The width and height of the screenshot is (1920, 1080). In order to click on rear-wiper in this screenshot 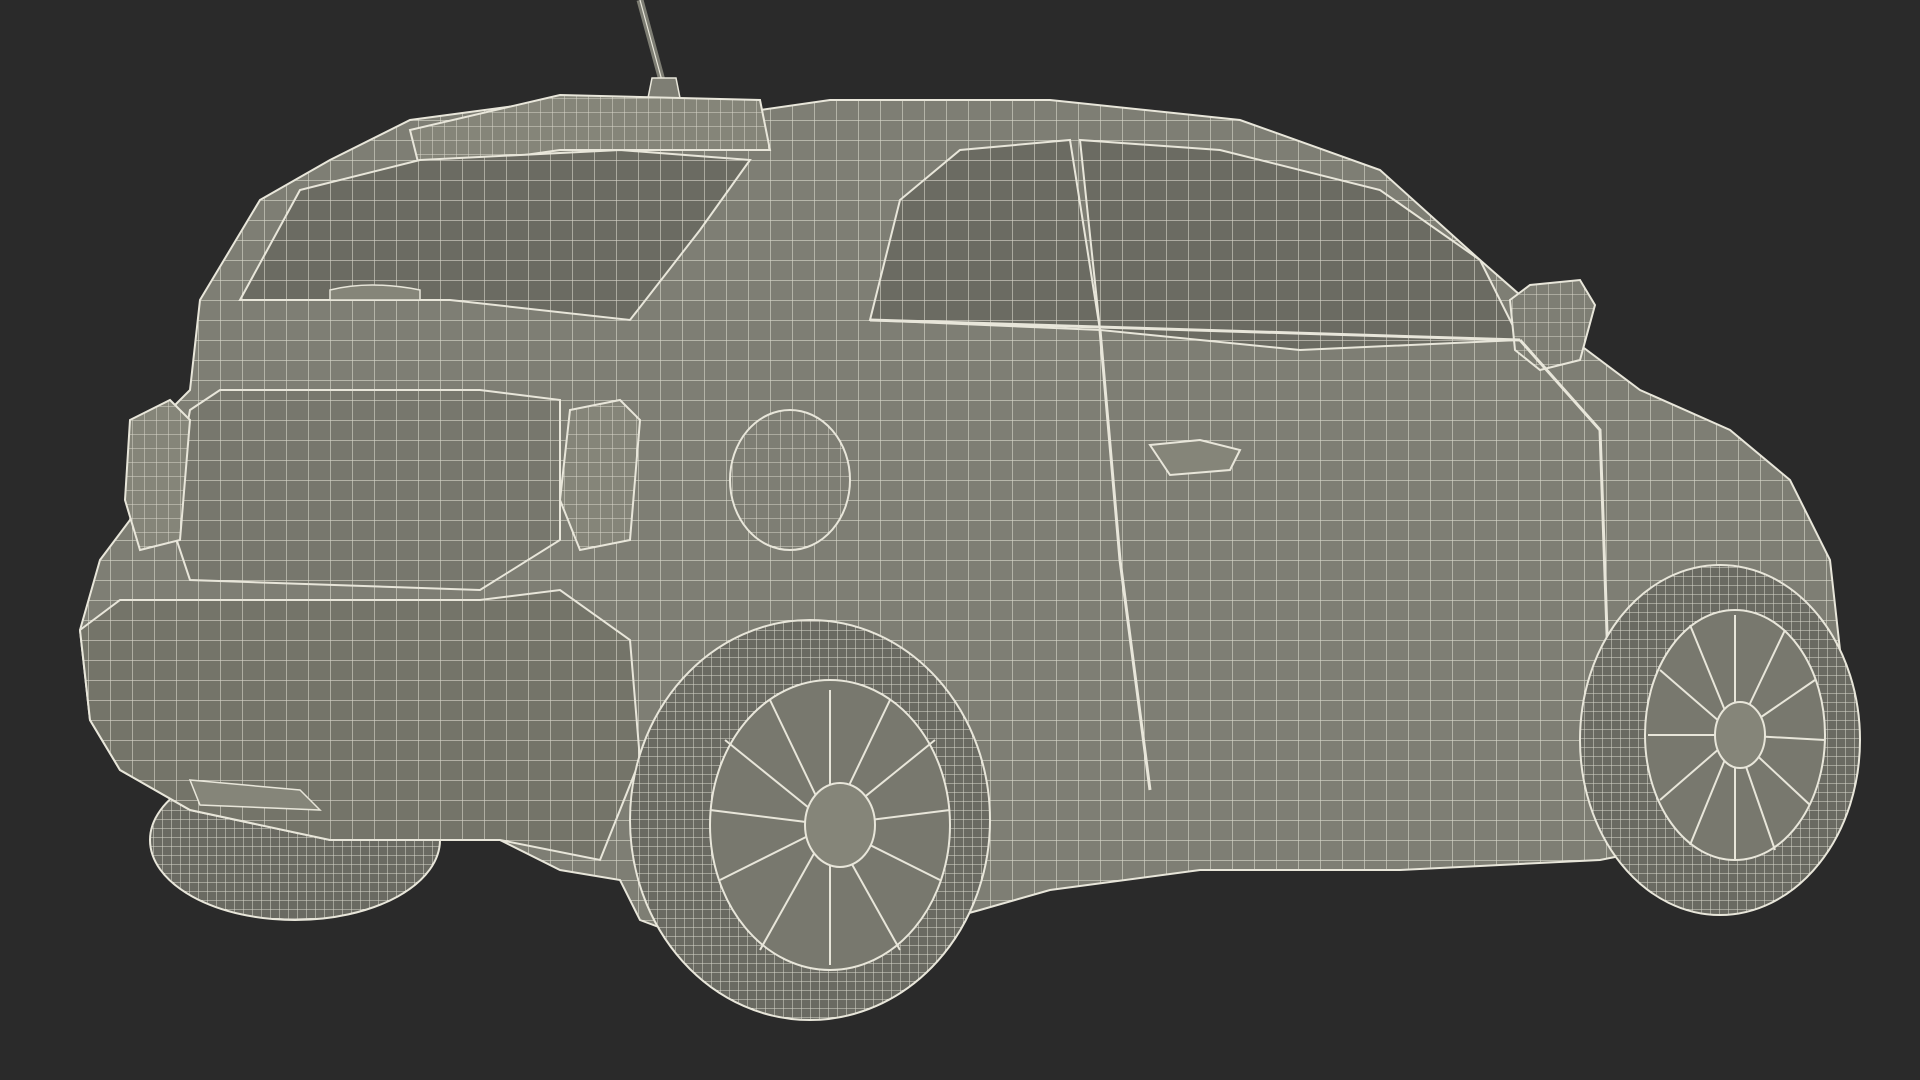, I will do `click(375, 292)`.